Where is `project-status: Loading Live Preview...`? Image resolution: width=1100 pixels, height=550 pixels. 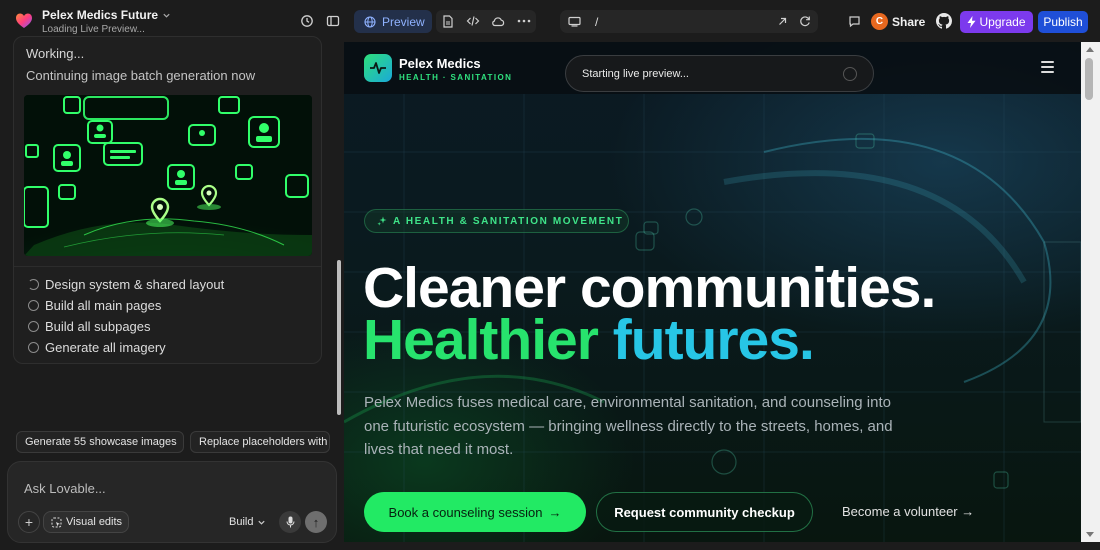
project-status: Loading Live Preview... is located at coordinates (93, 29).